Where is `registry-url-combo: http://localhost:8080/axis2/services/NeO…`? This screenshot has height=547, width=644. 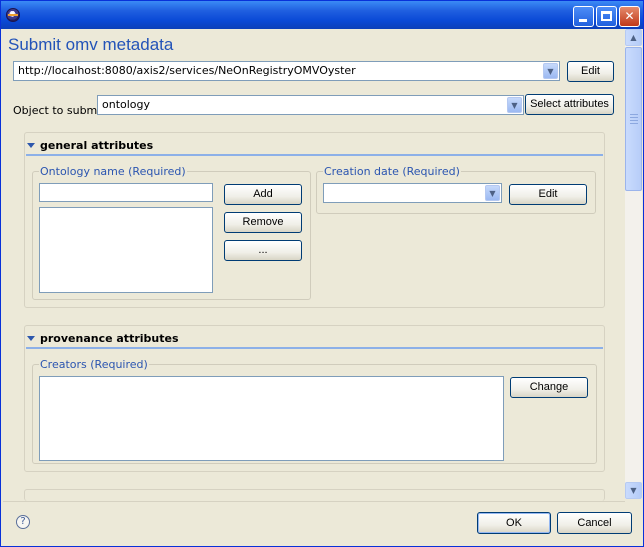 registry-url-combo: http://localhost:8080/axis2/services/NeO… is located at coordinates (286, 71).